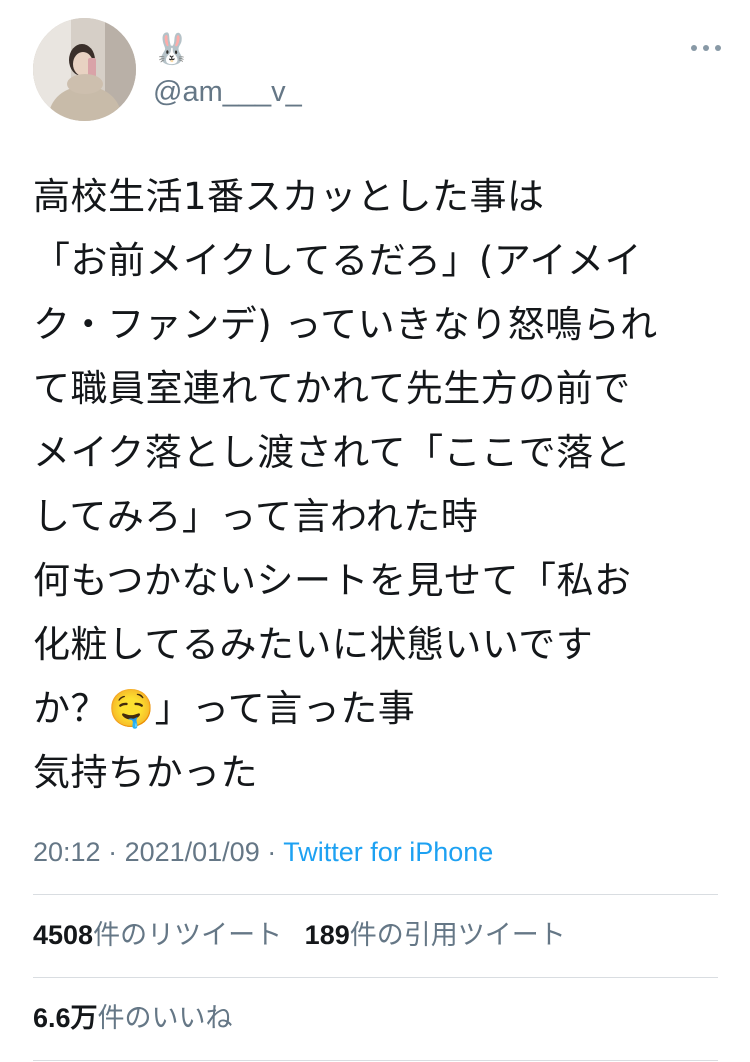 Image resolution: width=750 pixels, height=1062 pixels. I want to click on tweet-meta: 20:12 · 2021/01/09 · Twitter for iPhone, so click(263, 852).